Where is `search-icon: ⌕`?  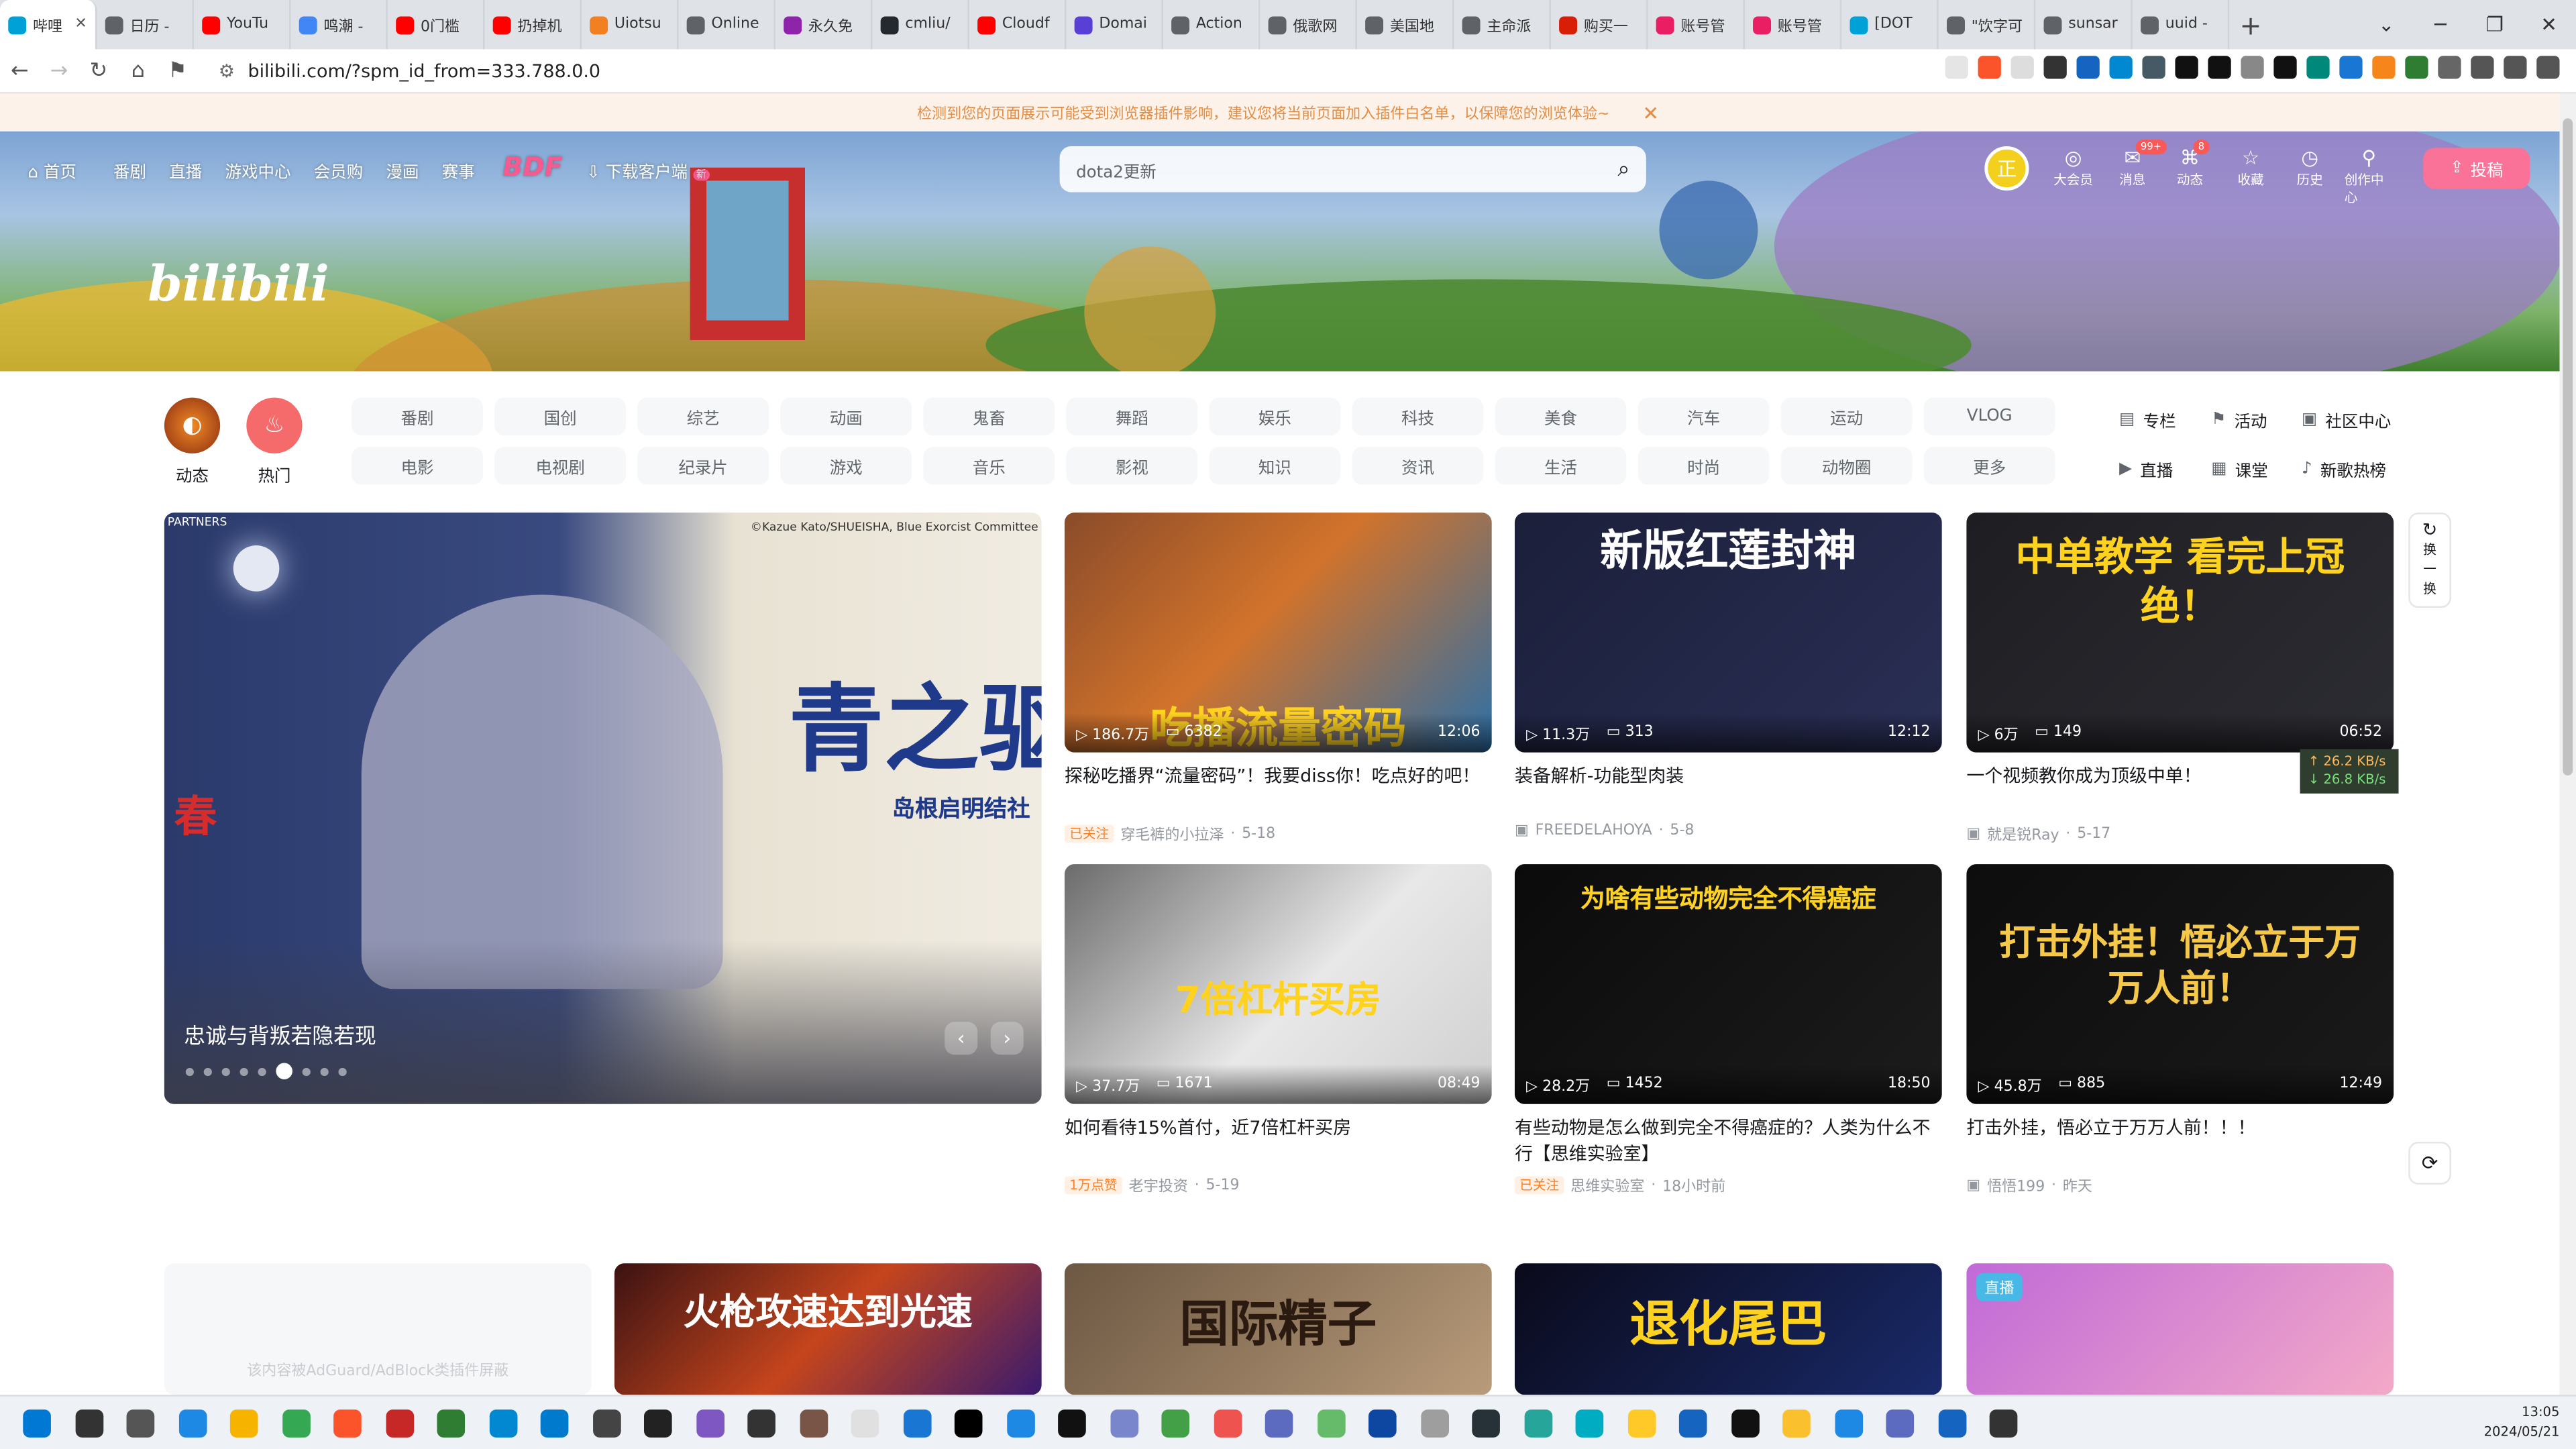 search-icon: ⌕ is located at coordinates (1624, 169).